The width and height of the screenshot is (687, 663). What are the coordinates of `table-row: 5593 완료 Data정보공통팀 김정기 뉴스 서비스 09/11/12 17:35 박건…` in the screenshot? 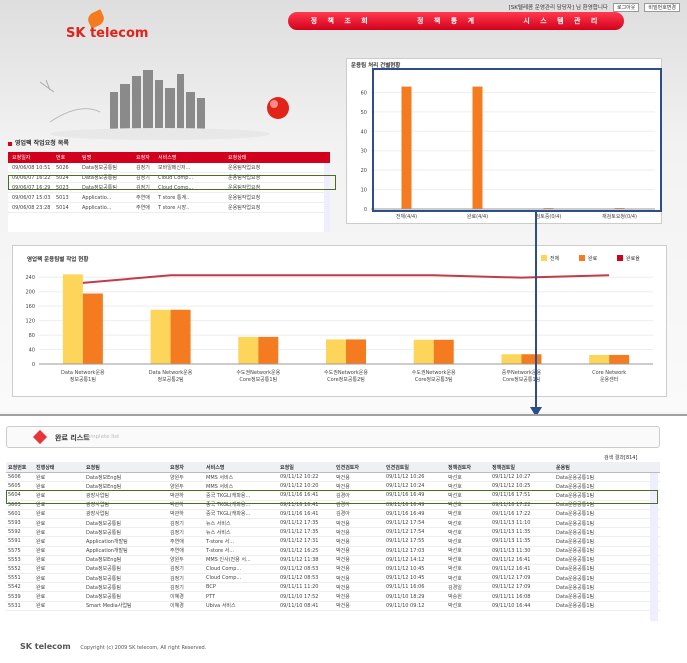 It's located at (333, 524).